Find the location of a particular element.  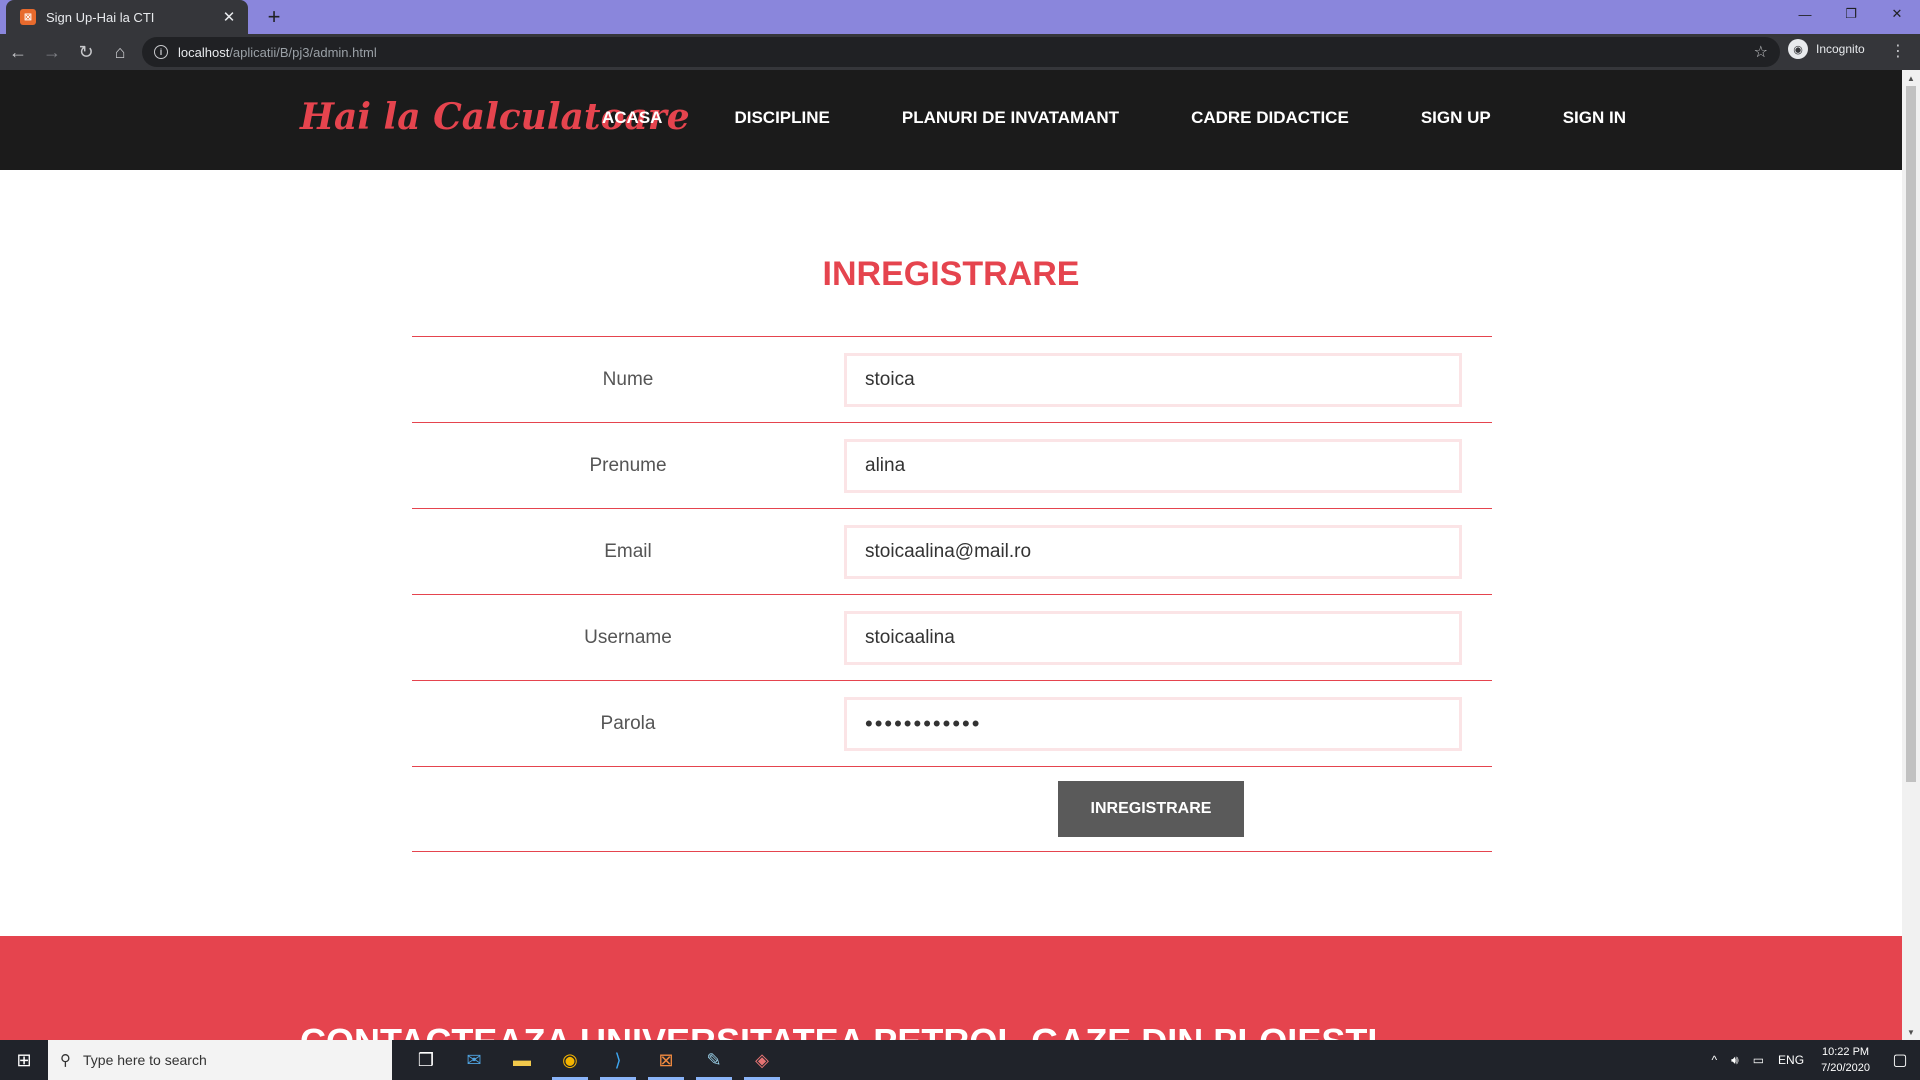

browser-menu-icon: ⋮ is located at coordinates (1898, 52).